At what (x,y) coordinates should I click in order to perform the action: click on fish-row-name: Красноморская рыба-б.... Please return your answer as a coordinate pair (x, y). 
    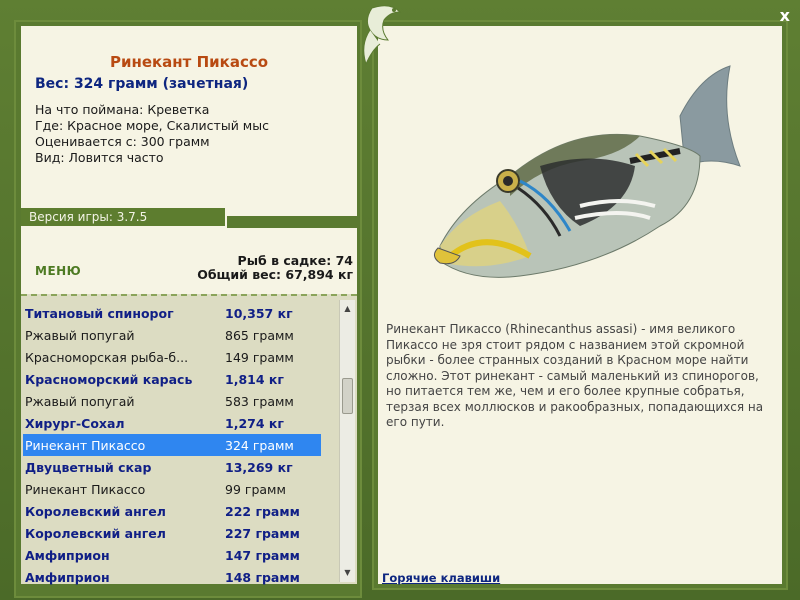
    Looking at the image, I should click on (107, 357).